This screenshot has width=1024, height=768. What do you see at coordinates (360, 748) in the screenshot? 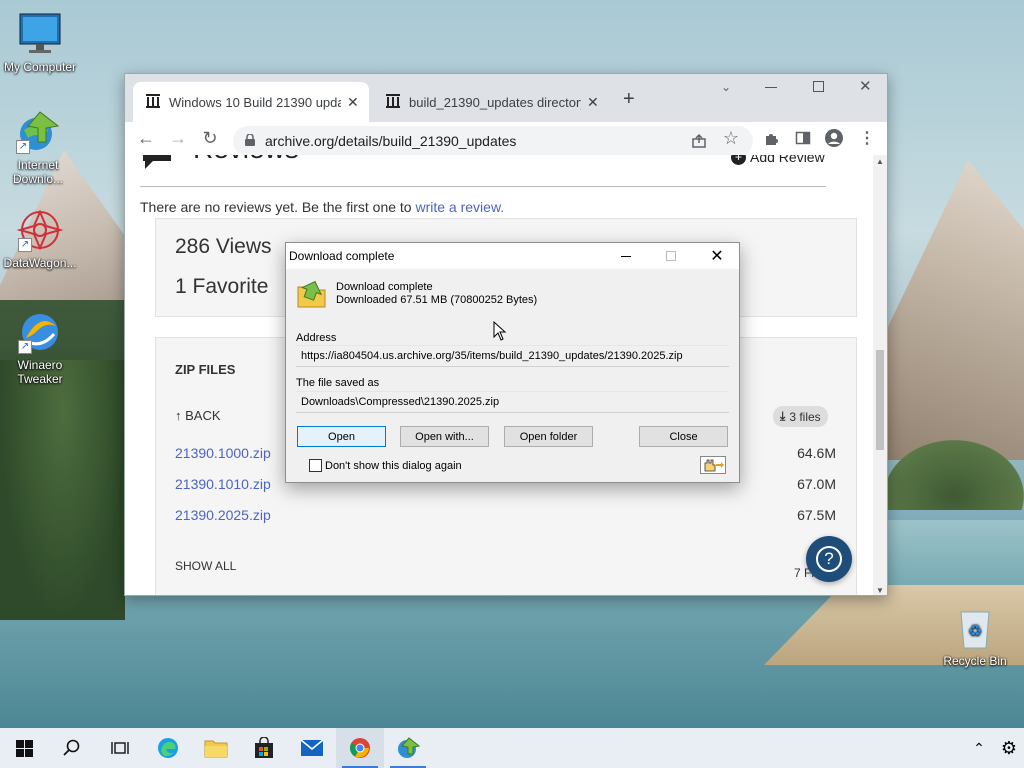
I see `taskbar-chrome` at bounding box center [360, 748].